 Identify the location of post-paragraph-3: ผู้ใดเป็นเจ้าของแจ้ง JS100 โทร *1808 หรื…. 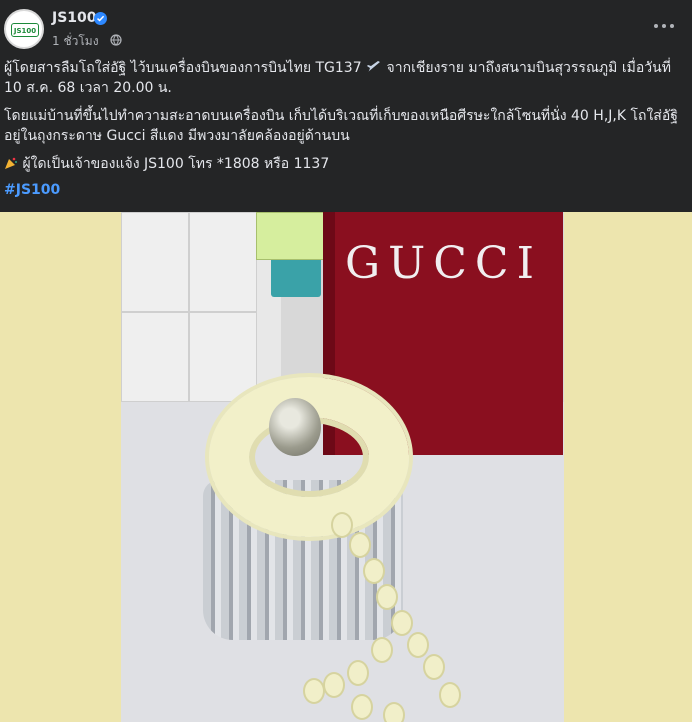
(342, 164).